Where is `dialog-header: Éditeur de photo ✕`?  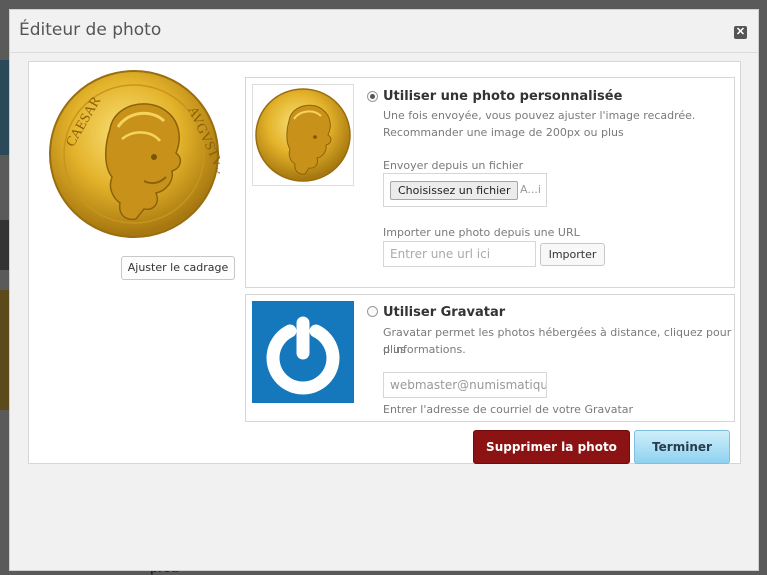 dialog-header: Éditeur de photo ✕ is located at coordinates (384, 31).